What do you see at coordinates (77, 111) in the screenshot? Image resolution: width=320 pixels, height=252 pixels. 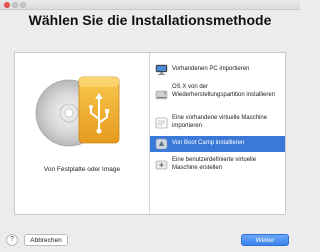 I see `disc-usb-drive-icon` at bounding box center [77, 111].